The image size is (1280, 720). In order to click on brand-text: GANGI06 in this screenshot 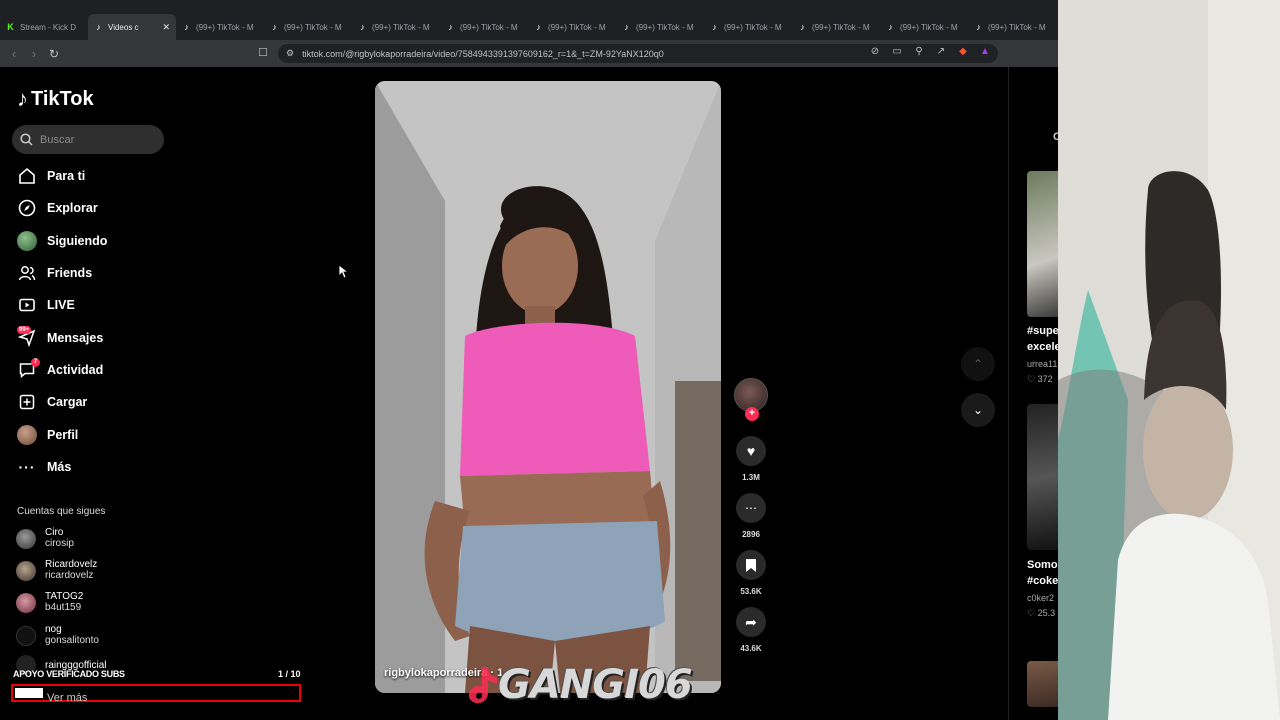, I will do `click(595, 685)`.